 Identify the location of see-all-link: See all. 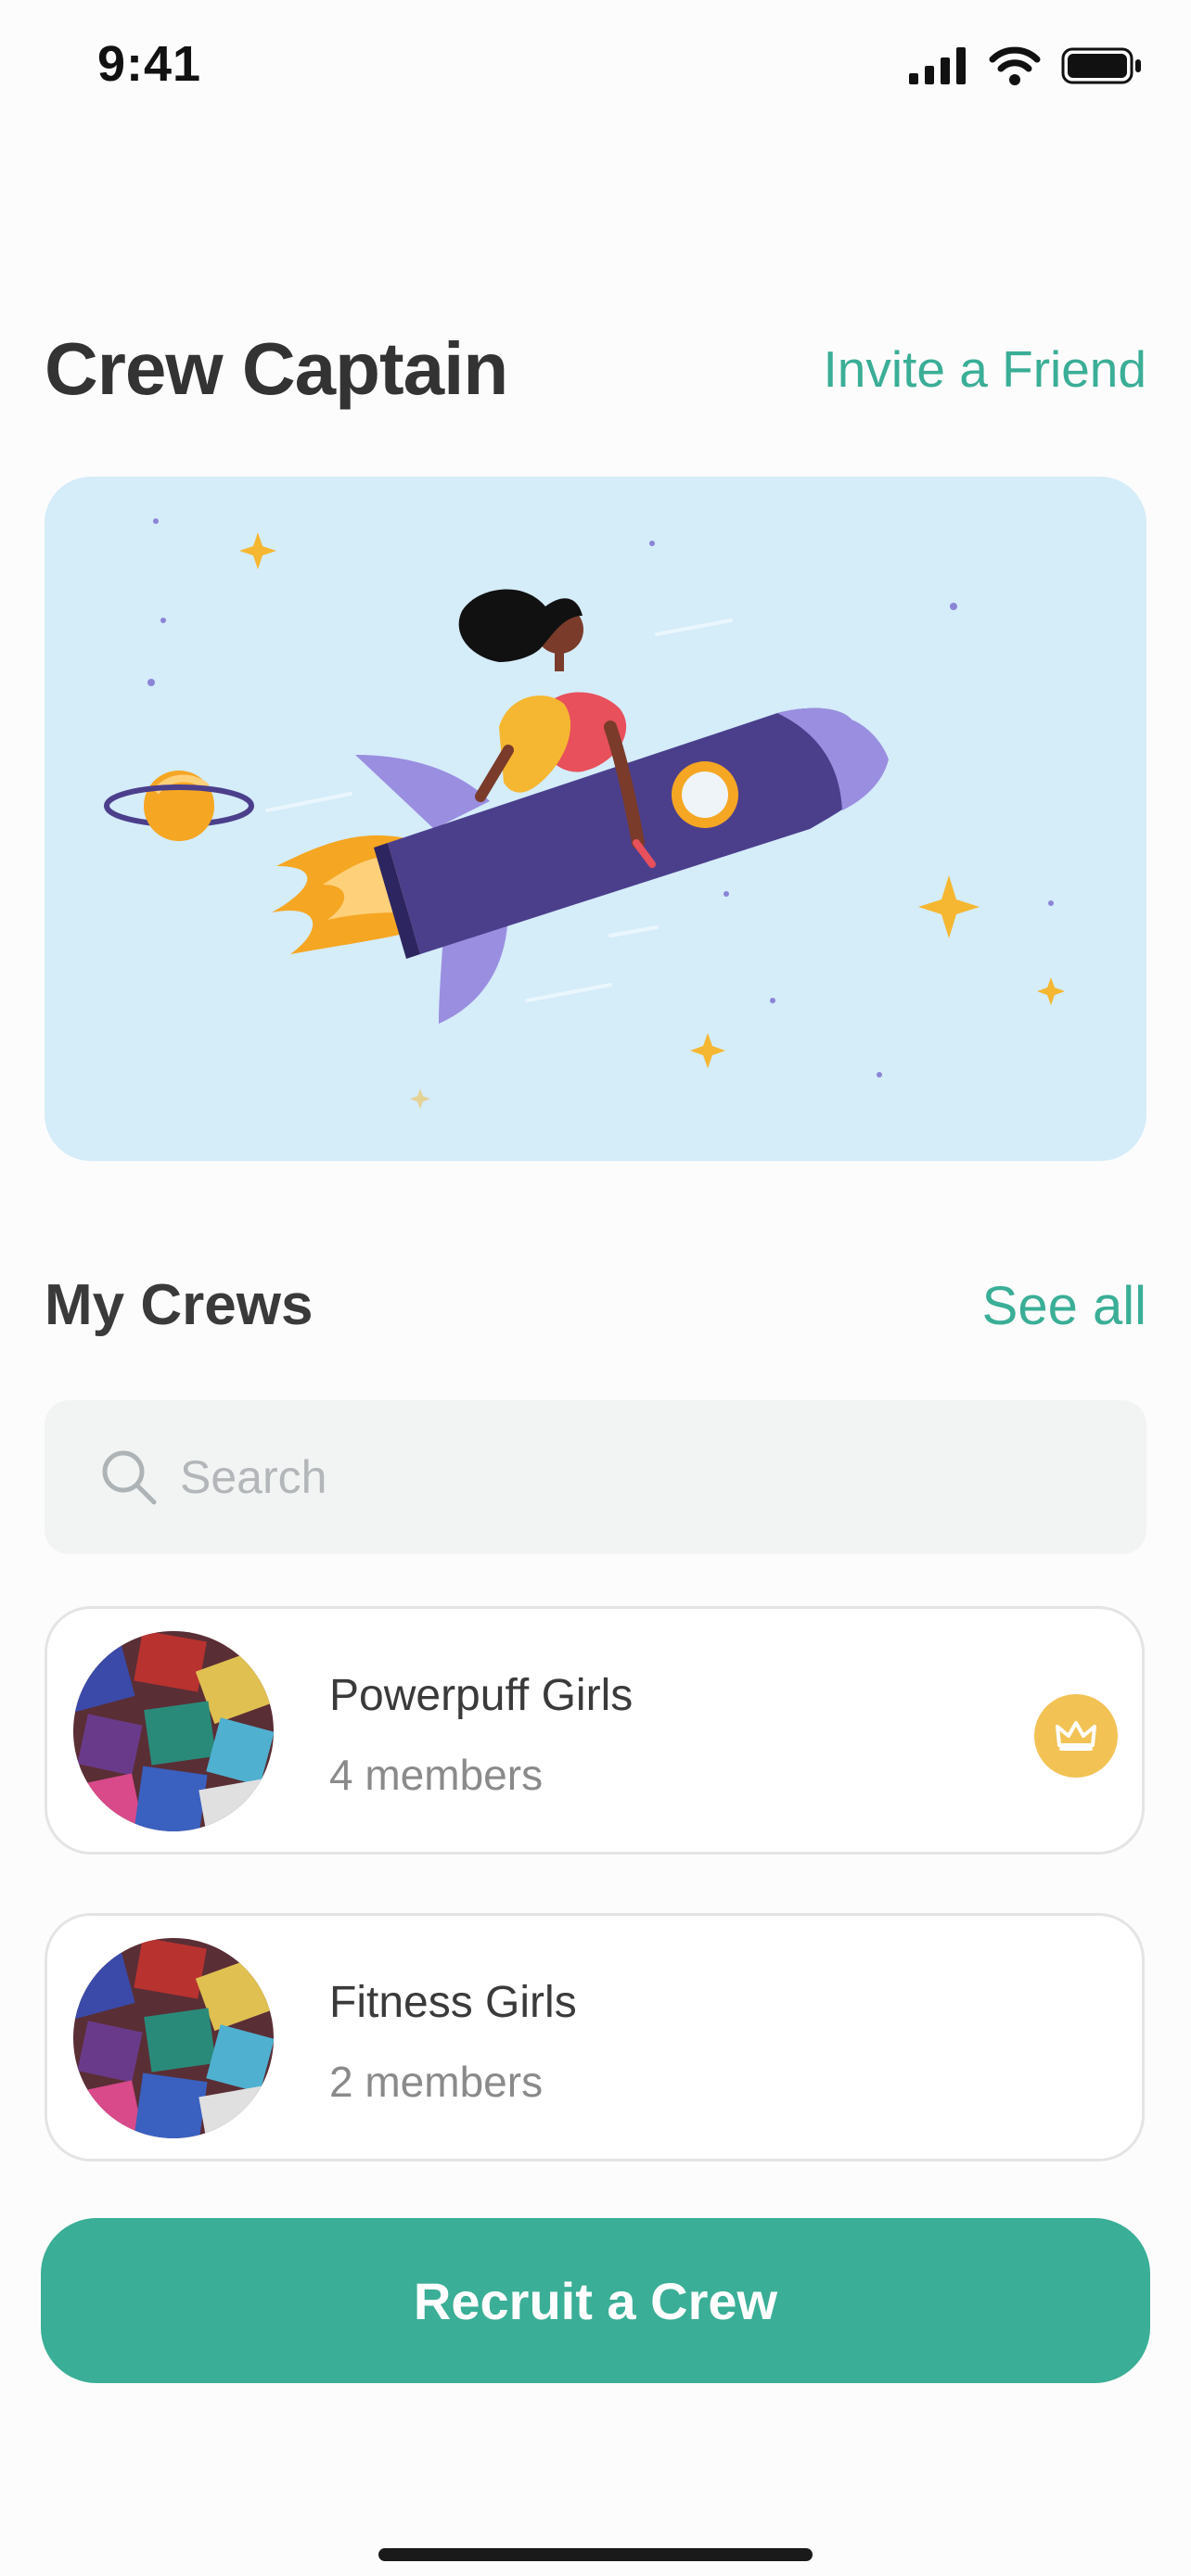
(1064, 1306).